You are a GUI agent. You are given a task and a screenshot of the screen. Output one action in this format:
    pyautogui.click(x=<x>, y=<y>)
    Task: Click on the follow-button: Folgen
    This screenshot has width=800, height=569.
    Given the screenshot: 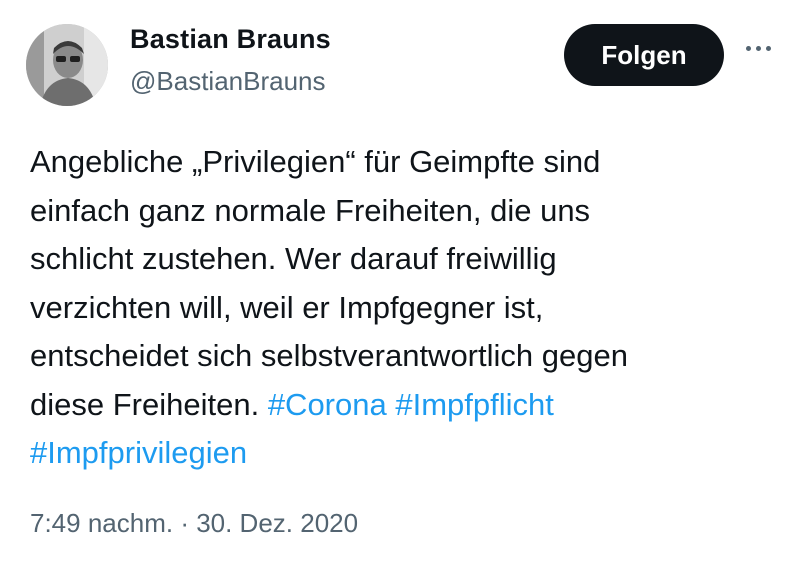 What is the action you would take?
    pyautogui.click(x=644, y=55)
    